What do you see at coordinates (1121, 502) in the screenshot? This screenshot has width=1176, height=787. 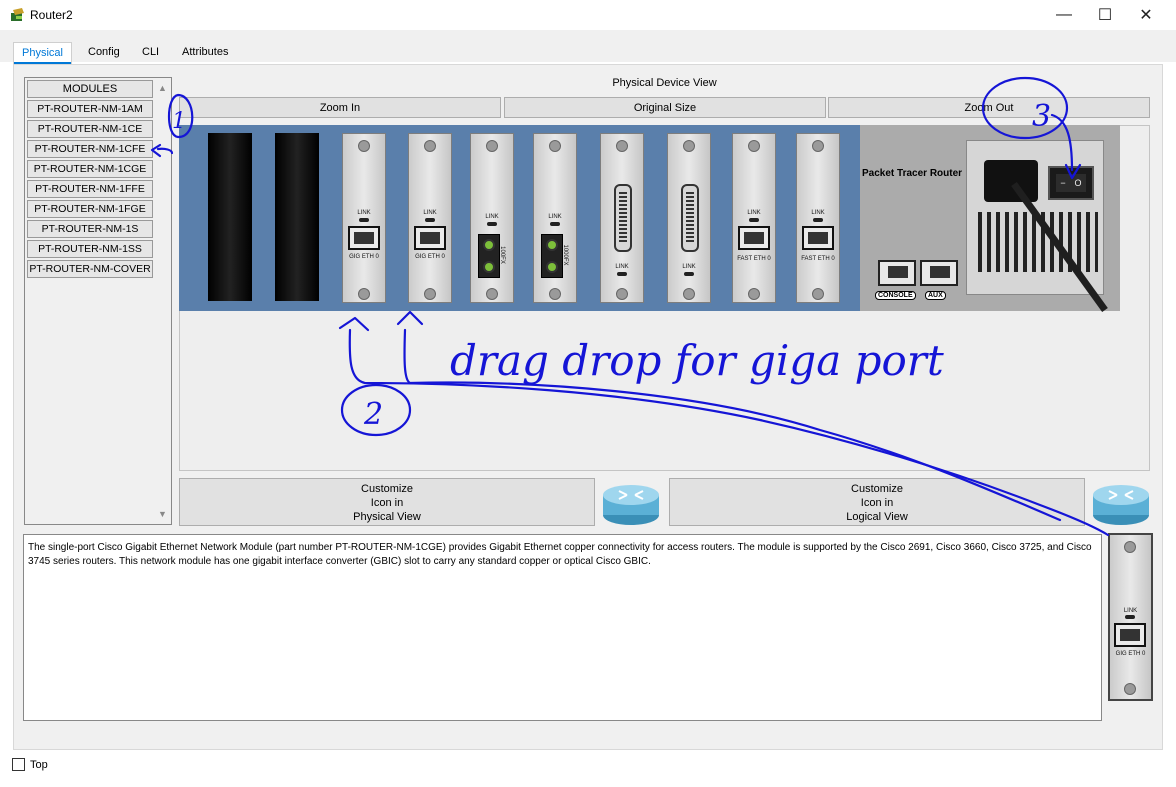 I see `router-logical-icon` at bounding box center [1121, 502].